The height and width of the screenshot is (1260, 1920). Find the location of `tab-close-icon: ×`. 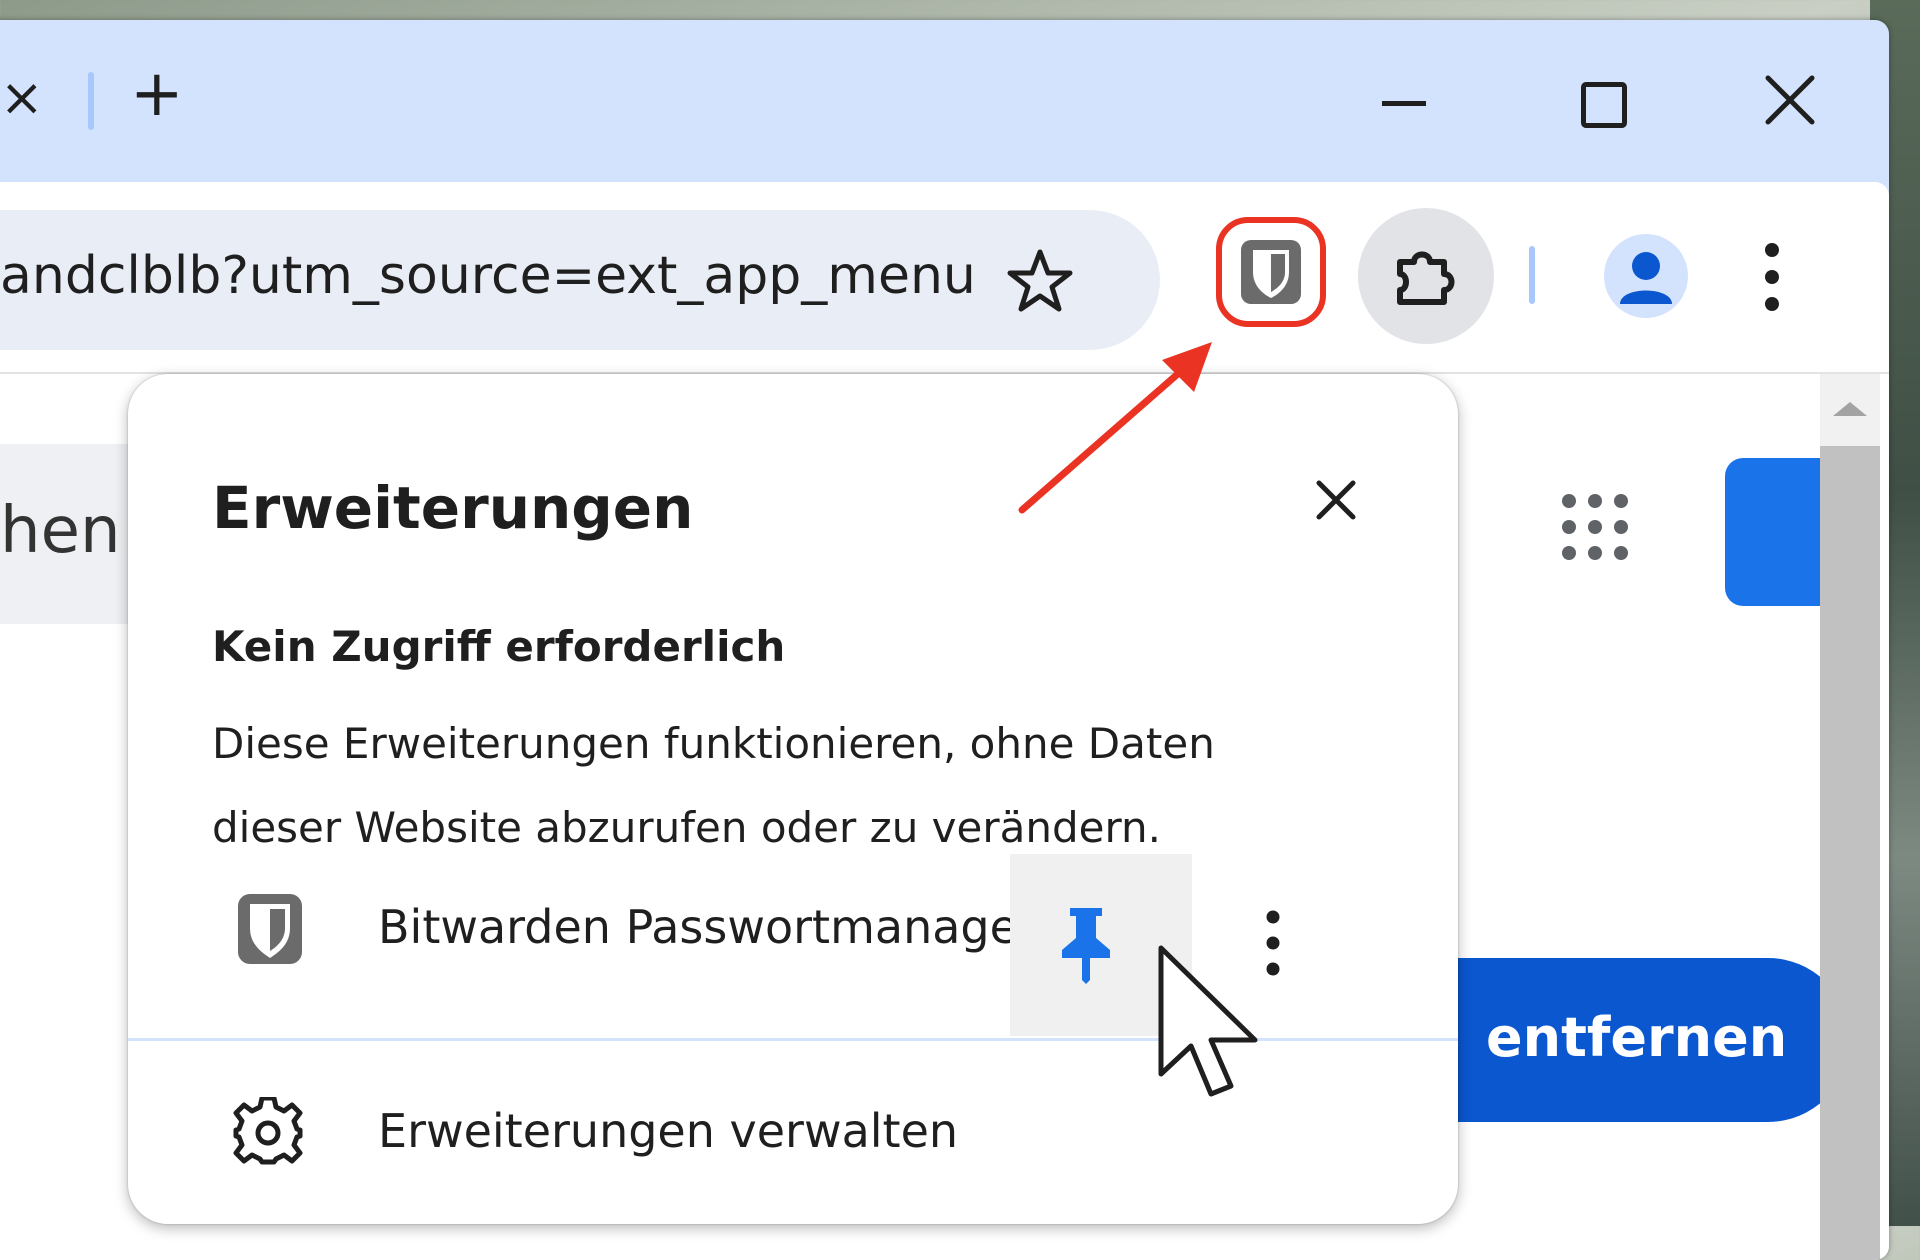

tab-close-icon: × is located at coordinates (22, 98).